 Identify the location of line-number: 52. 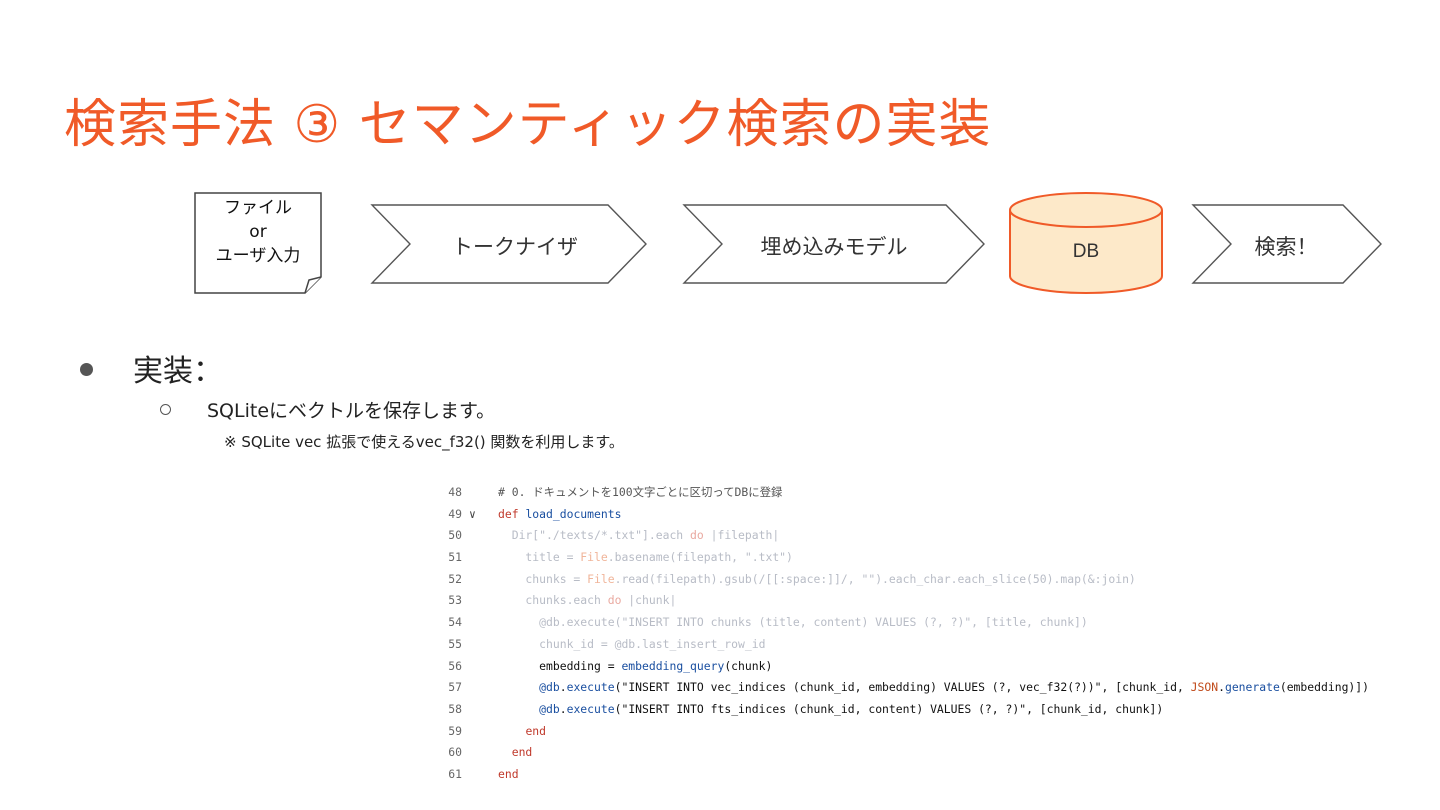
(455, 578).